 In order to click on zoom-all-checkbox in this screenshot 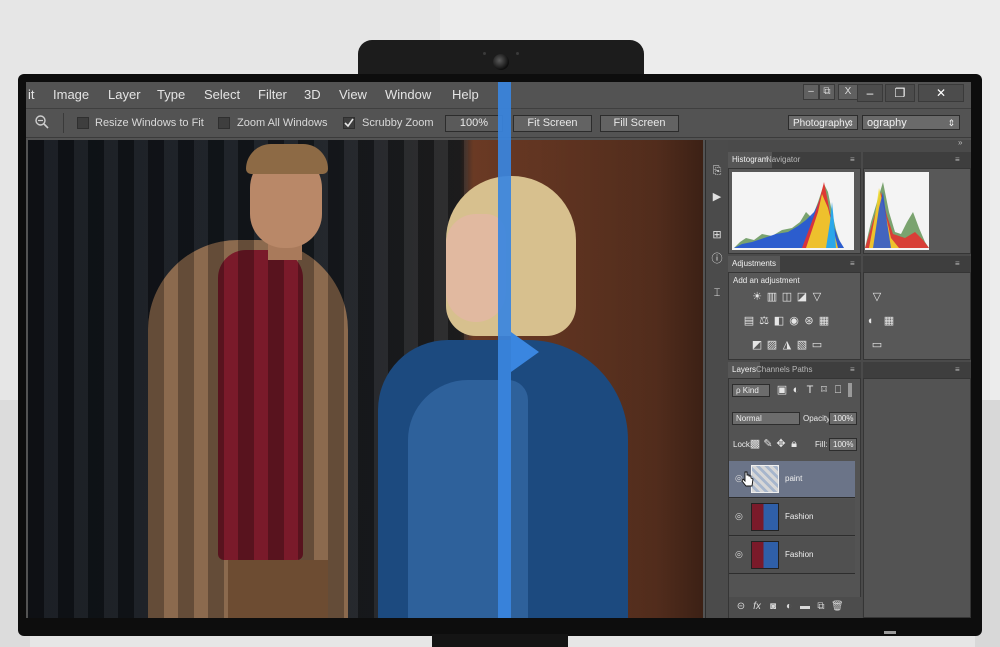, I will do `click(224, 123)`.